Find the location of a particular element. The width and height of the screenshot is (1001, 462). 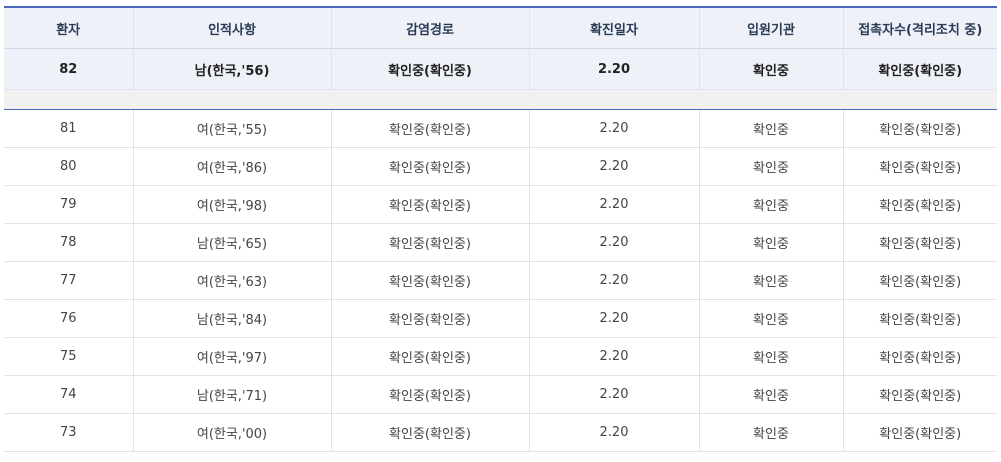

cell-personal-info: 남(한국,'65) is located at coordinates (231, 242).